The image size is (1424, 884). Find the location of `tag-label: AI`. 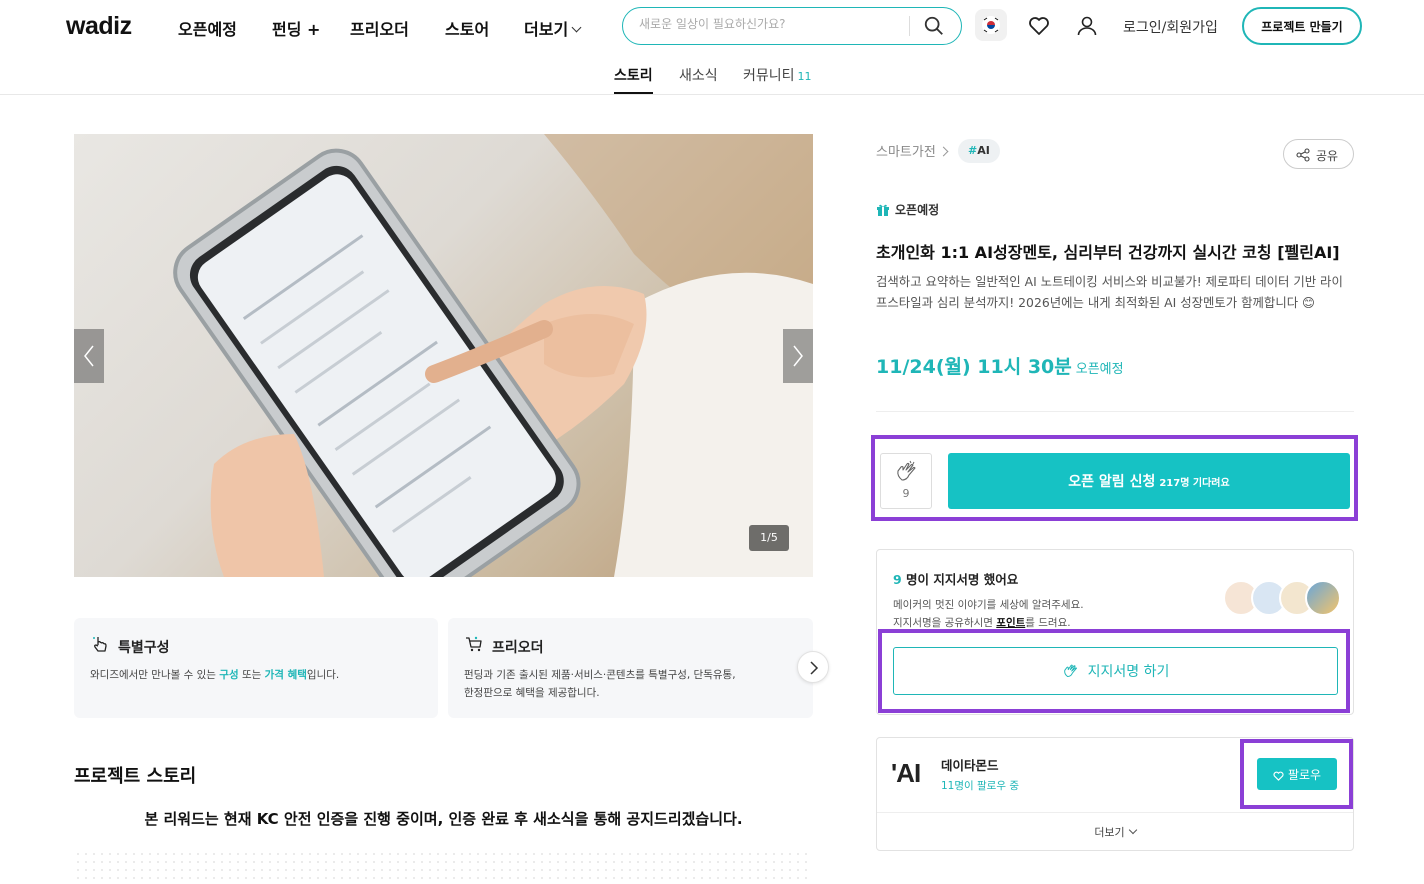

tag-label: AI is located at coordinates (983, 150).